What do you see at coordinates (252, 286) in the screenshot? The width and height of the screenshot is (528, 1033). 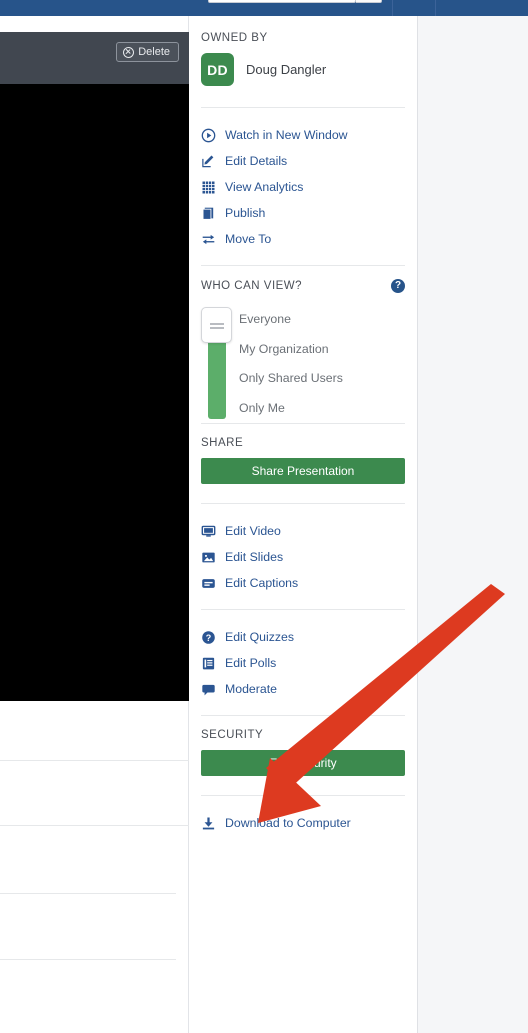 I see `who-can-view-heading: WHO CAN VIEW?` at bounding box center [252, 286].